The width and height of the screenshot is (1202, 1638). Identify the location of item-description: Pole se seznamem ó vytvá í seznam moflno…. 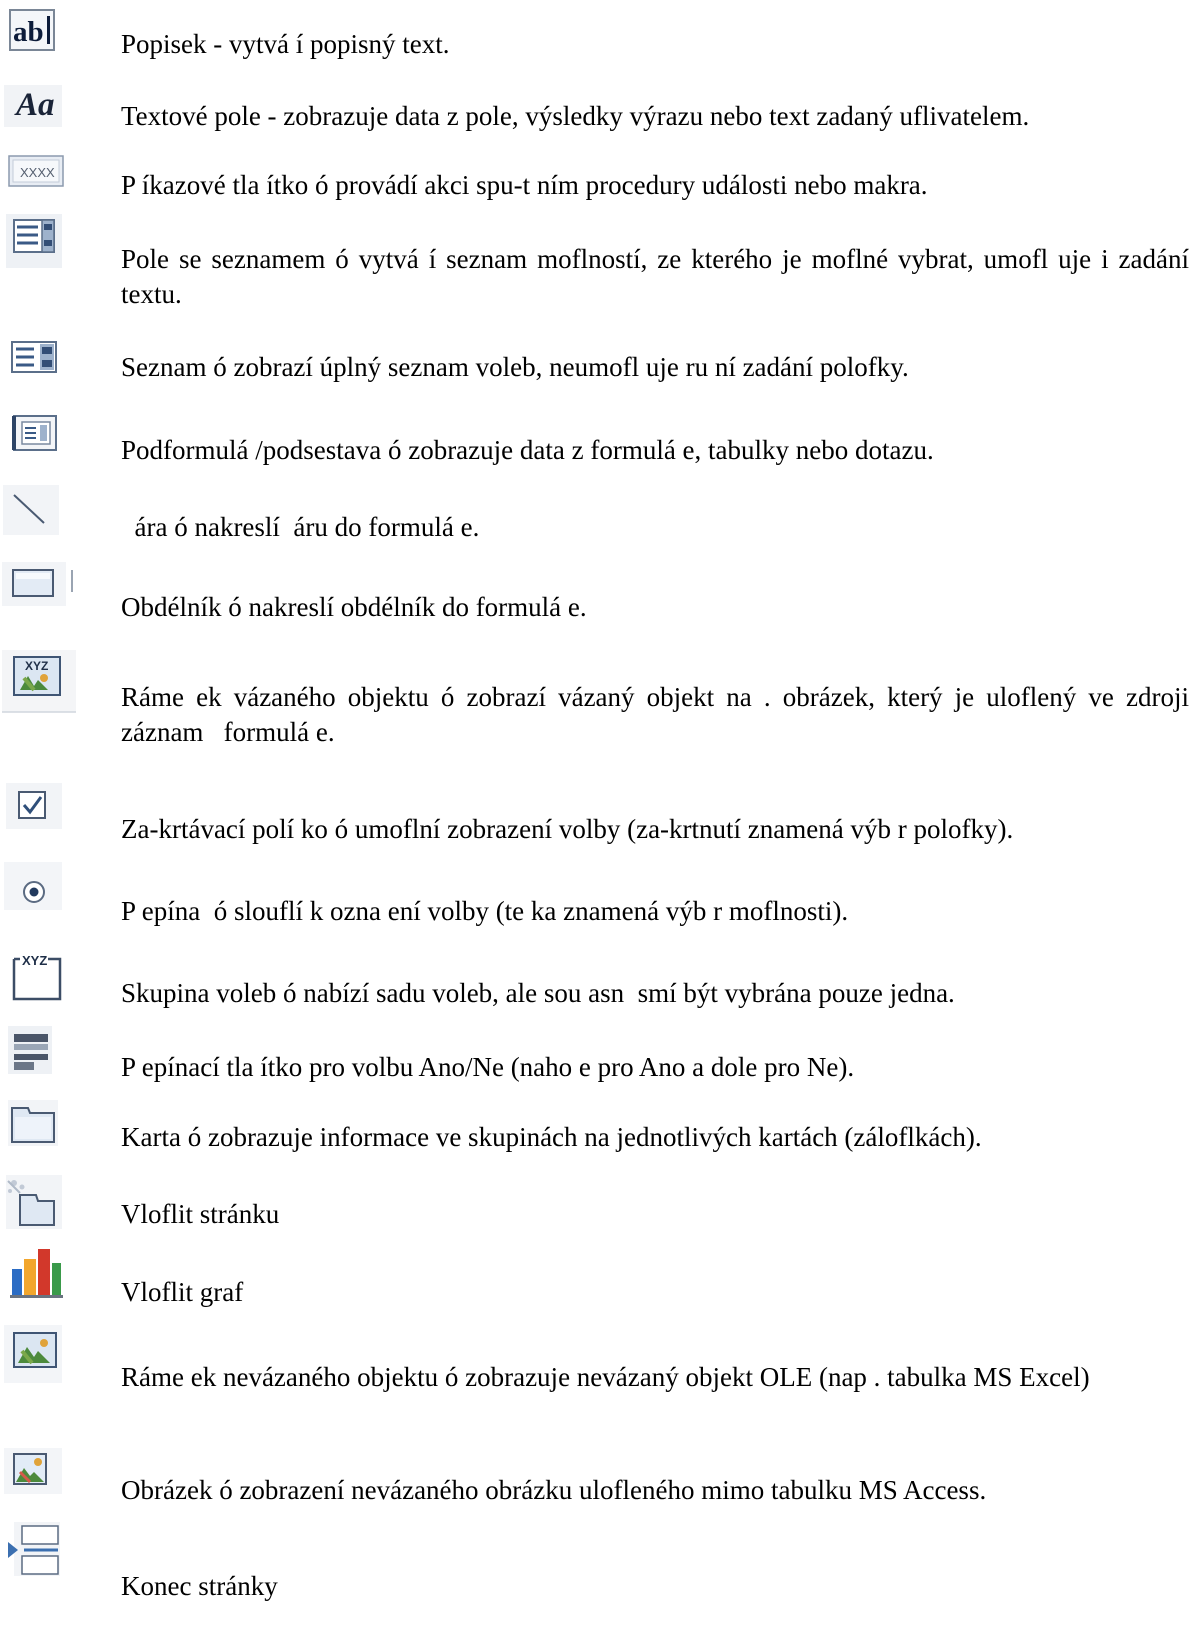
(658, 276).